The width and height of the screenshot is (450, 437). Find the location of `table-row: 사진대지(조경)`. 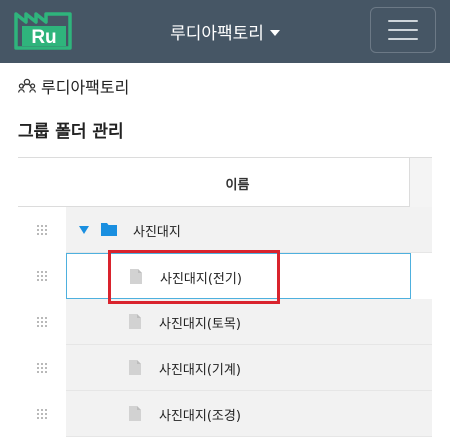

table-row: 사진대지(조경) is located at coordinates (225, 414).